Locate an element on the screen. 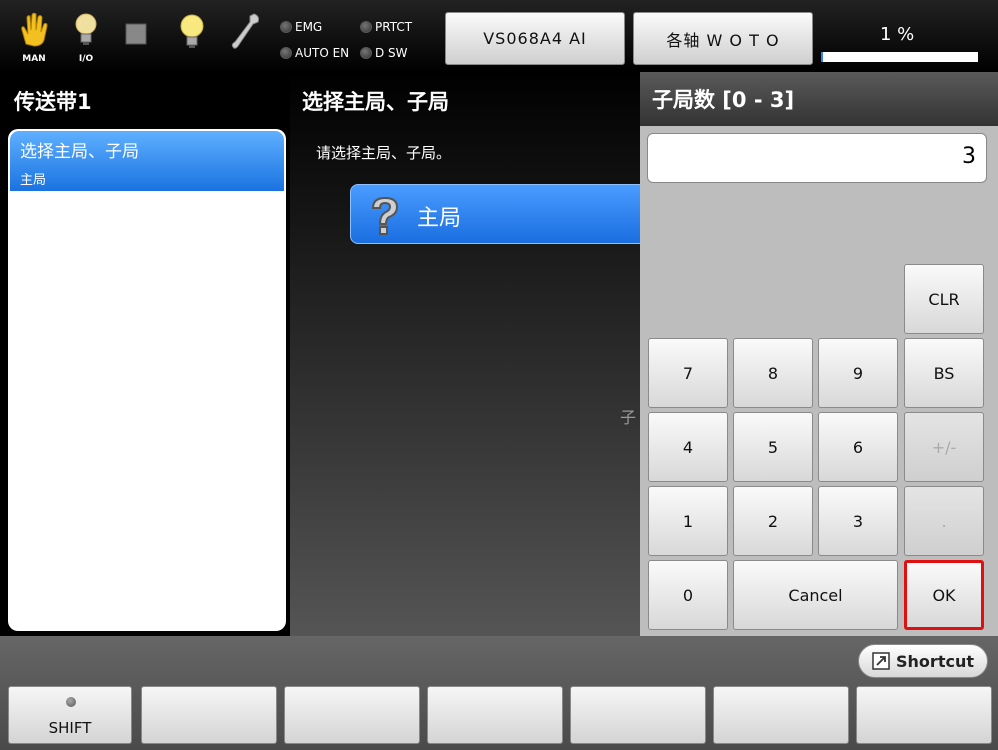 The height and width of the screenshot is (750, 998). shift-key: SHIFT is located at coordinates (70, 715).